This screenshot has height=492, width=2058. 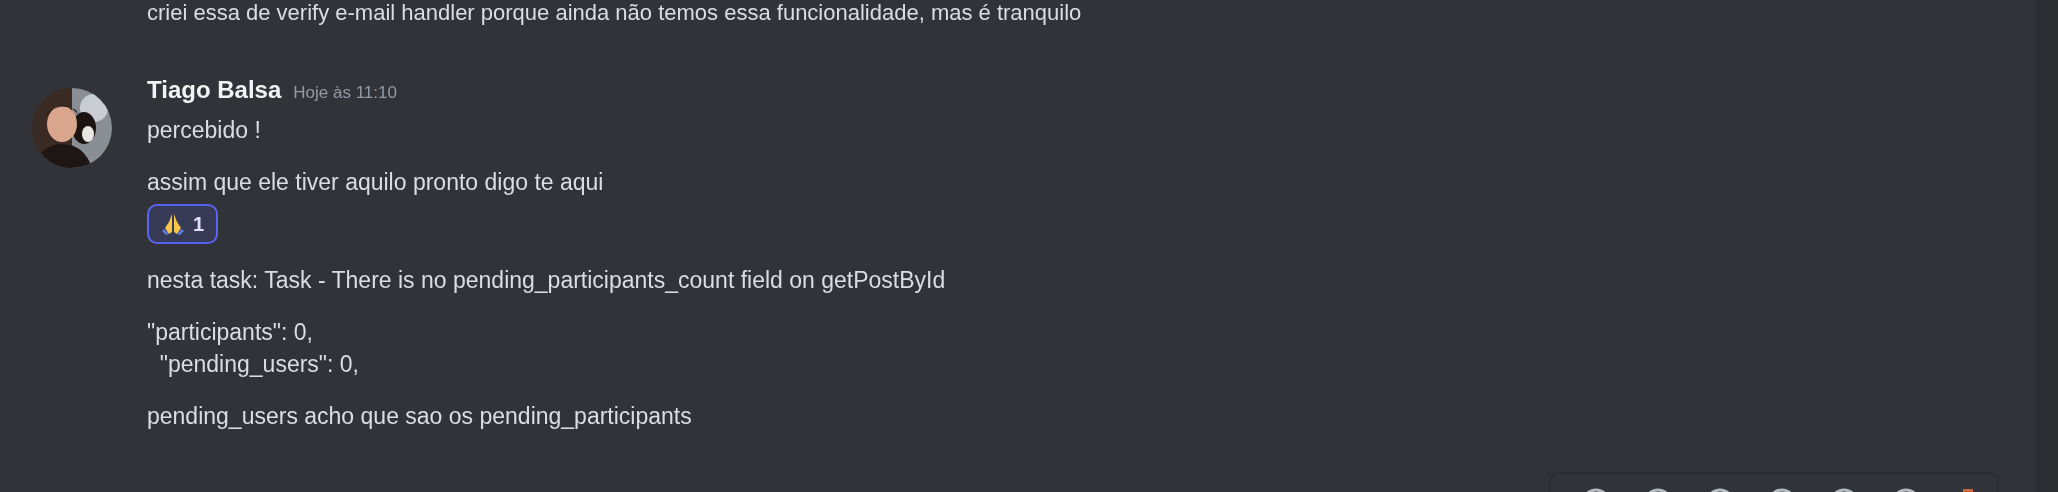 I want to click on message-text: "pending_users": 0,, so click(x=259, y=364).